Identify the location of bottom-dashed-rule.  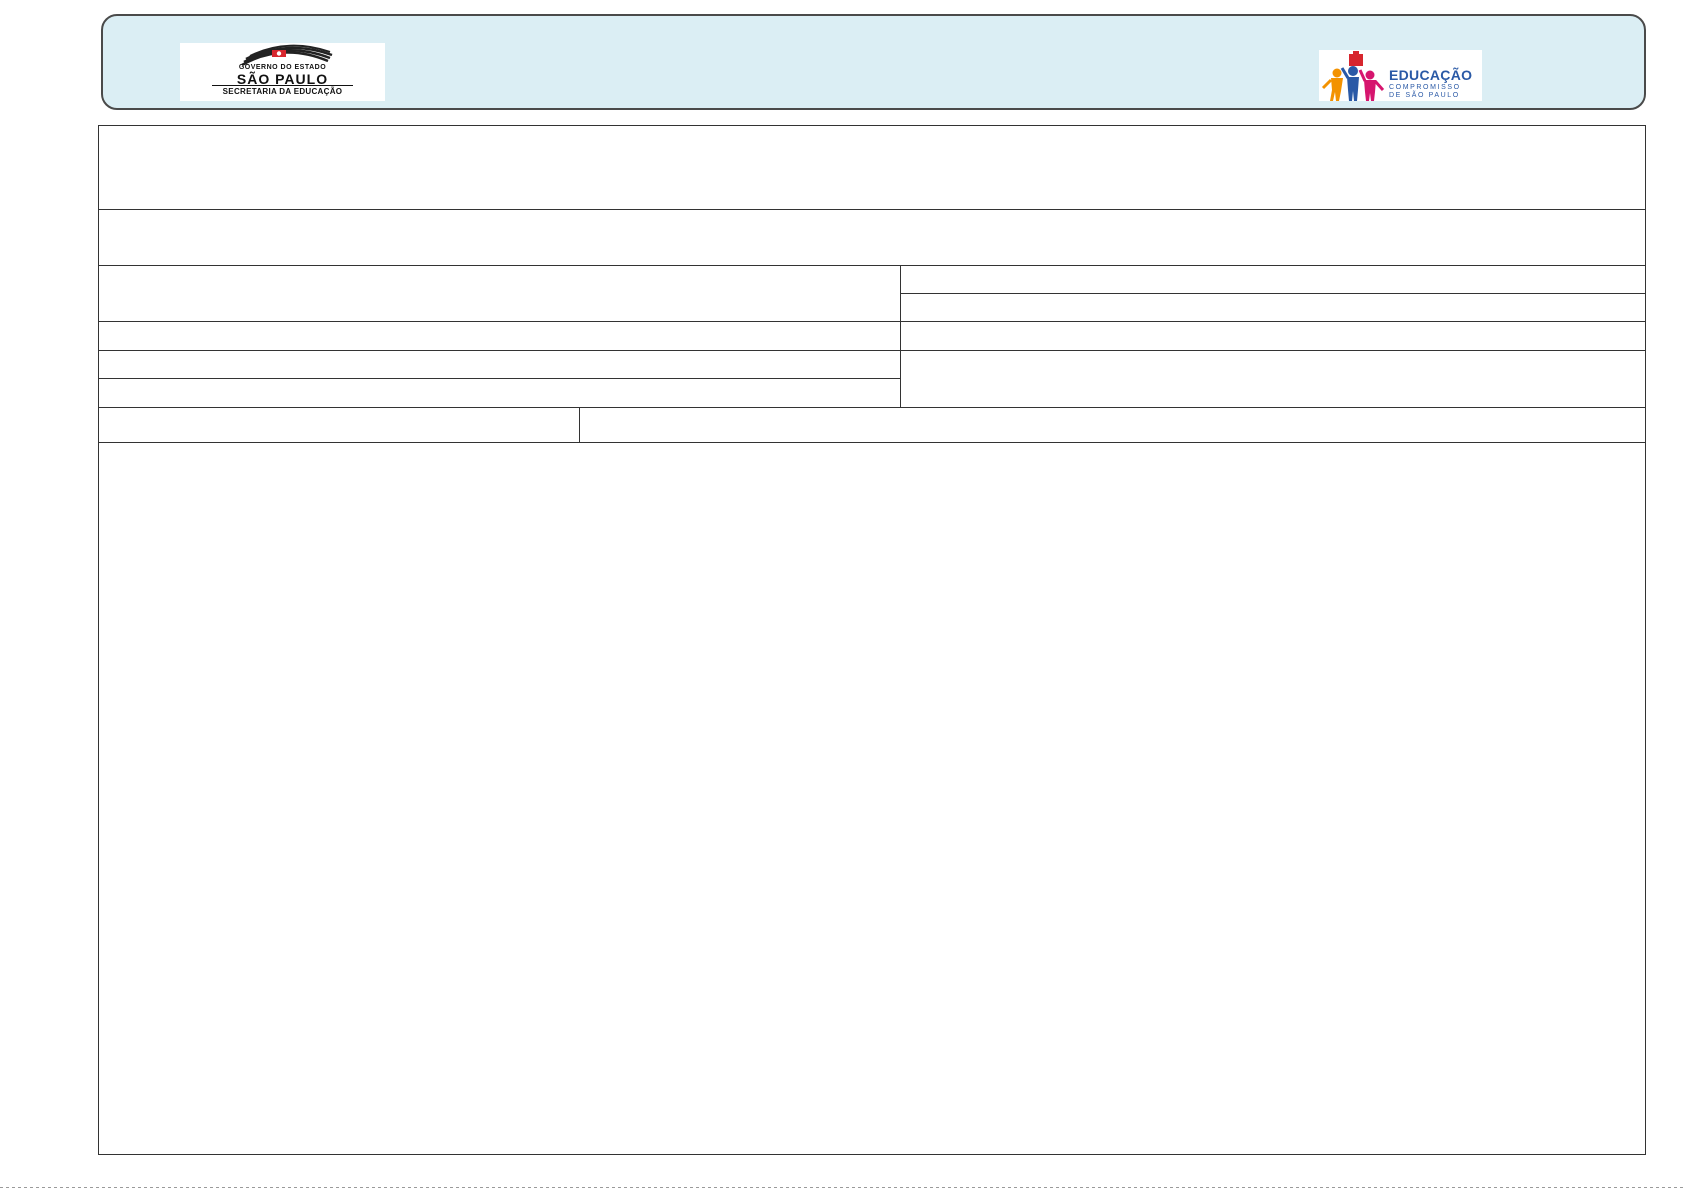
(842, 1187).